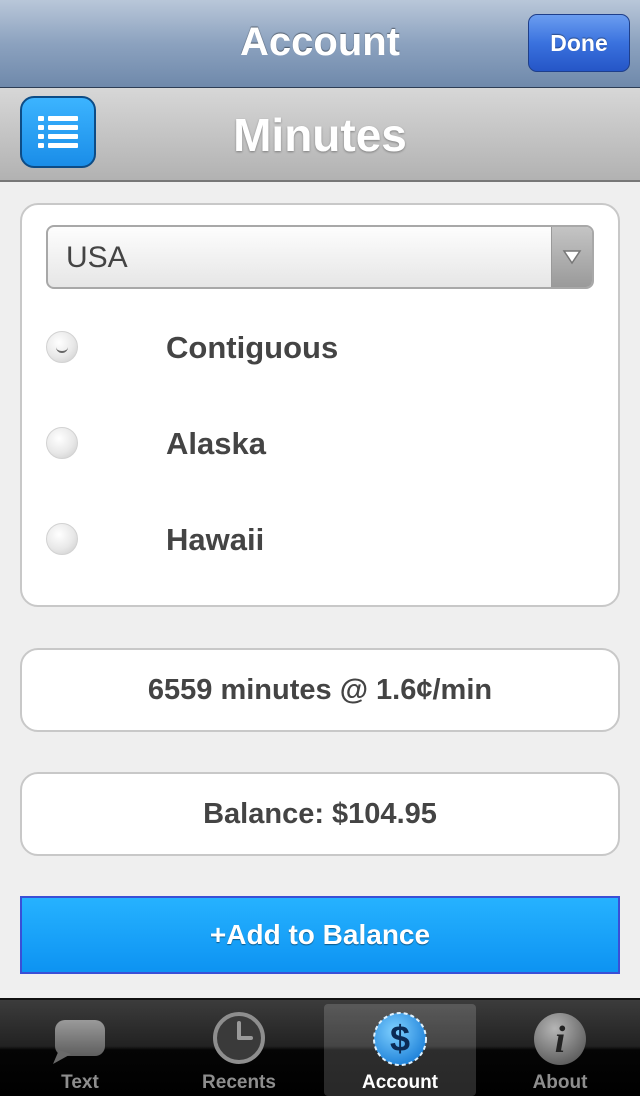 This screenshot has height=1096, width=640. I want to click on chevron-down-icon, so click(571, 257).